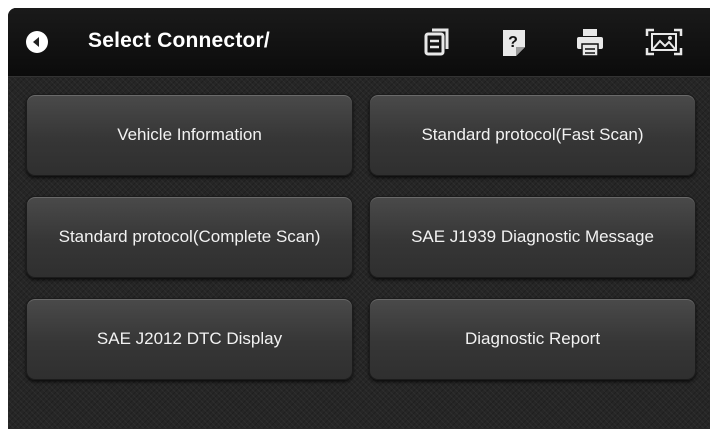 The image size is (710, 429). I want to click on screenshot-button, so click(664, 42).